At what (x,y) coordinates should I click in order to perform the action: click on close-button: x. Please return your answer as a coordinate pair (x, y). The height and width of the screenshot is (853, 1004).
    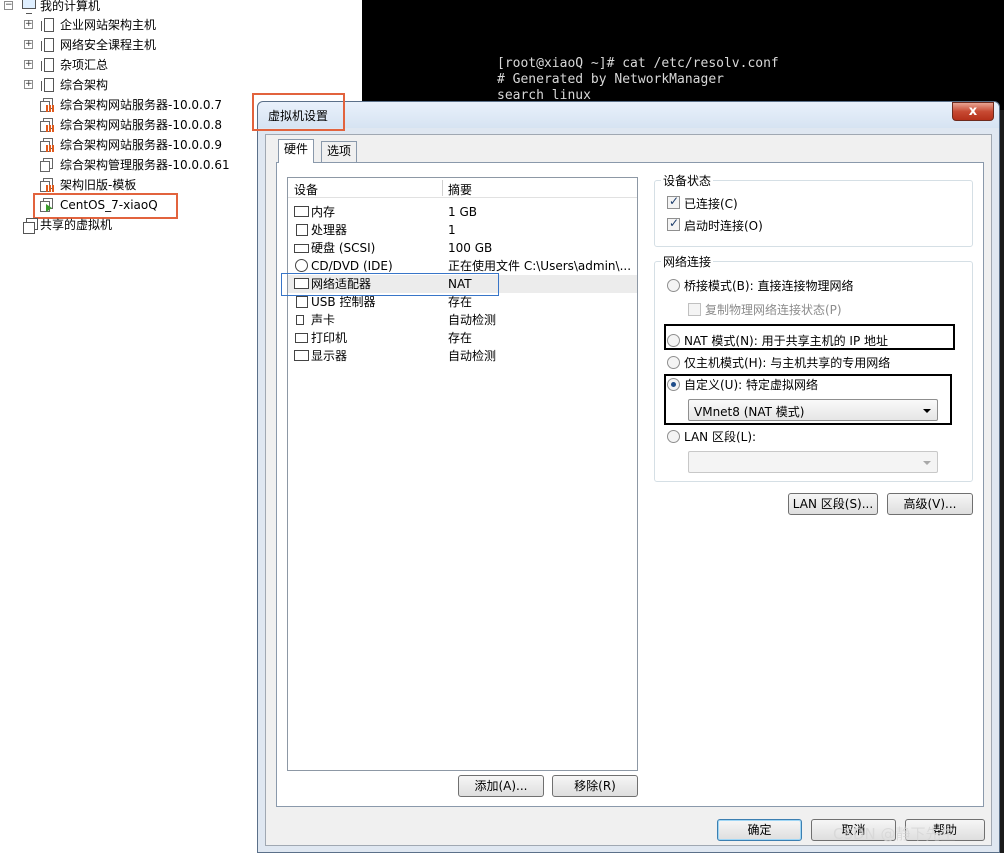
    Looking at the image, I should click on (973, 111).